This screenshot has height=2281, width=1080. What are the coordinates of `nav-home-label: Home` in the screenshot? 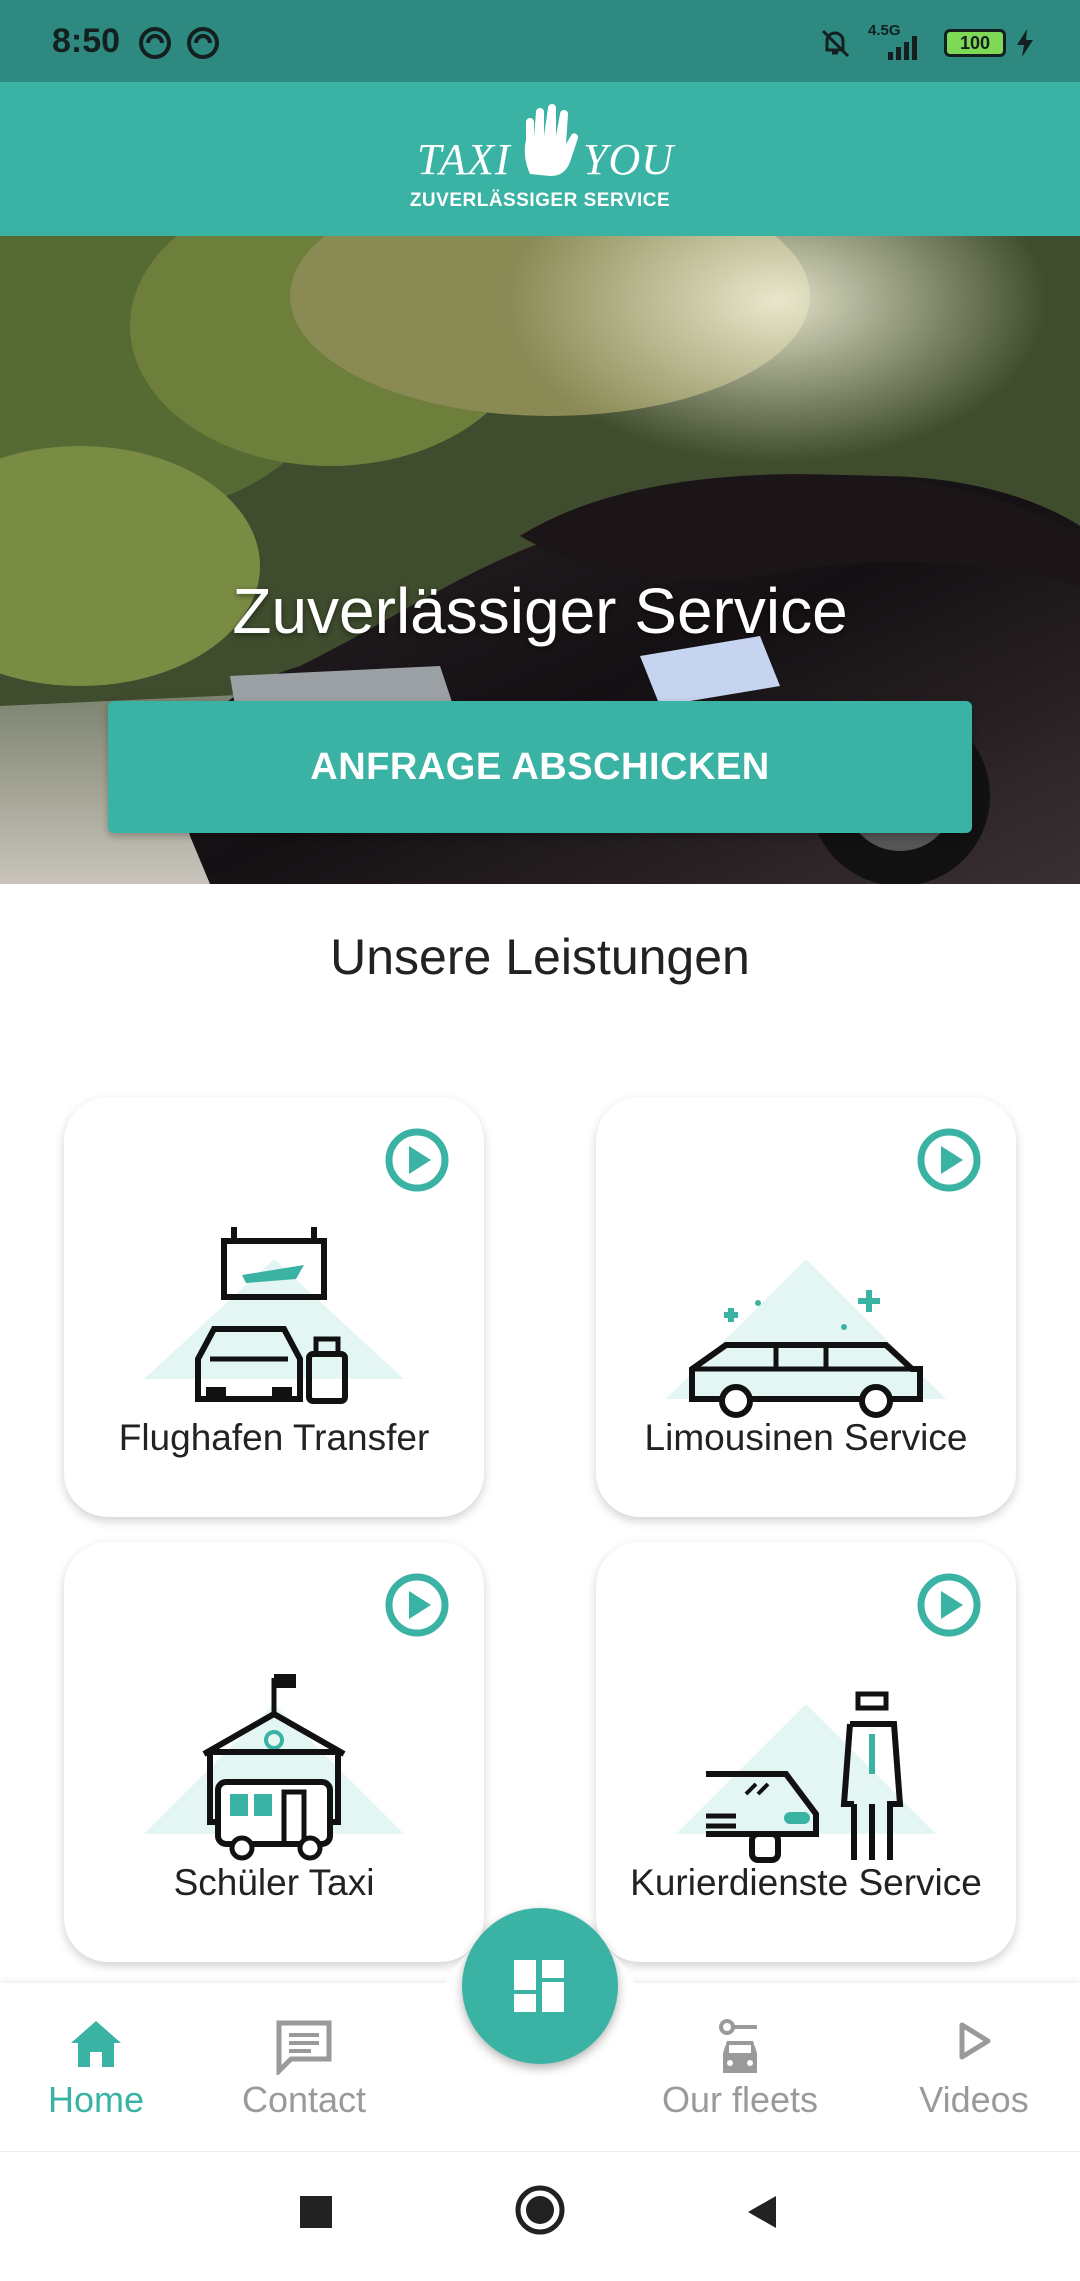 It's located at (96, 2099).